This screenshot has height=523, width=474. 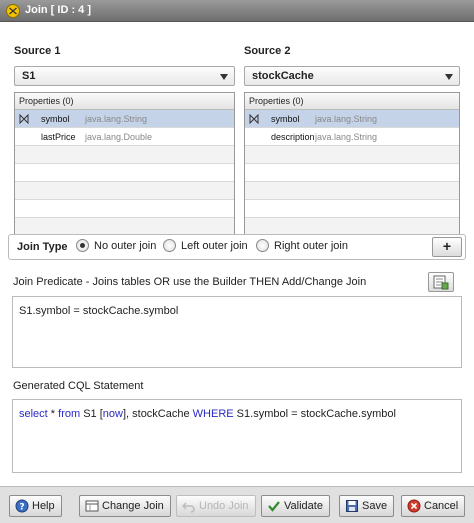 I want to click on radio-label: Right outer join, so click(x=311, y=246).